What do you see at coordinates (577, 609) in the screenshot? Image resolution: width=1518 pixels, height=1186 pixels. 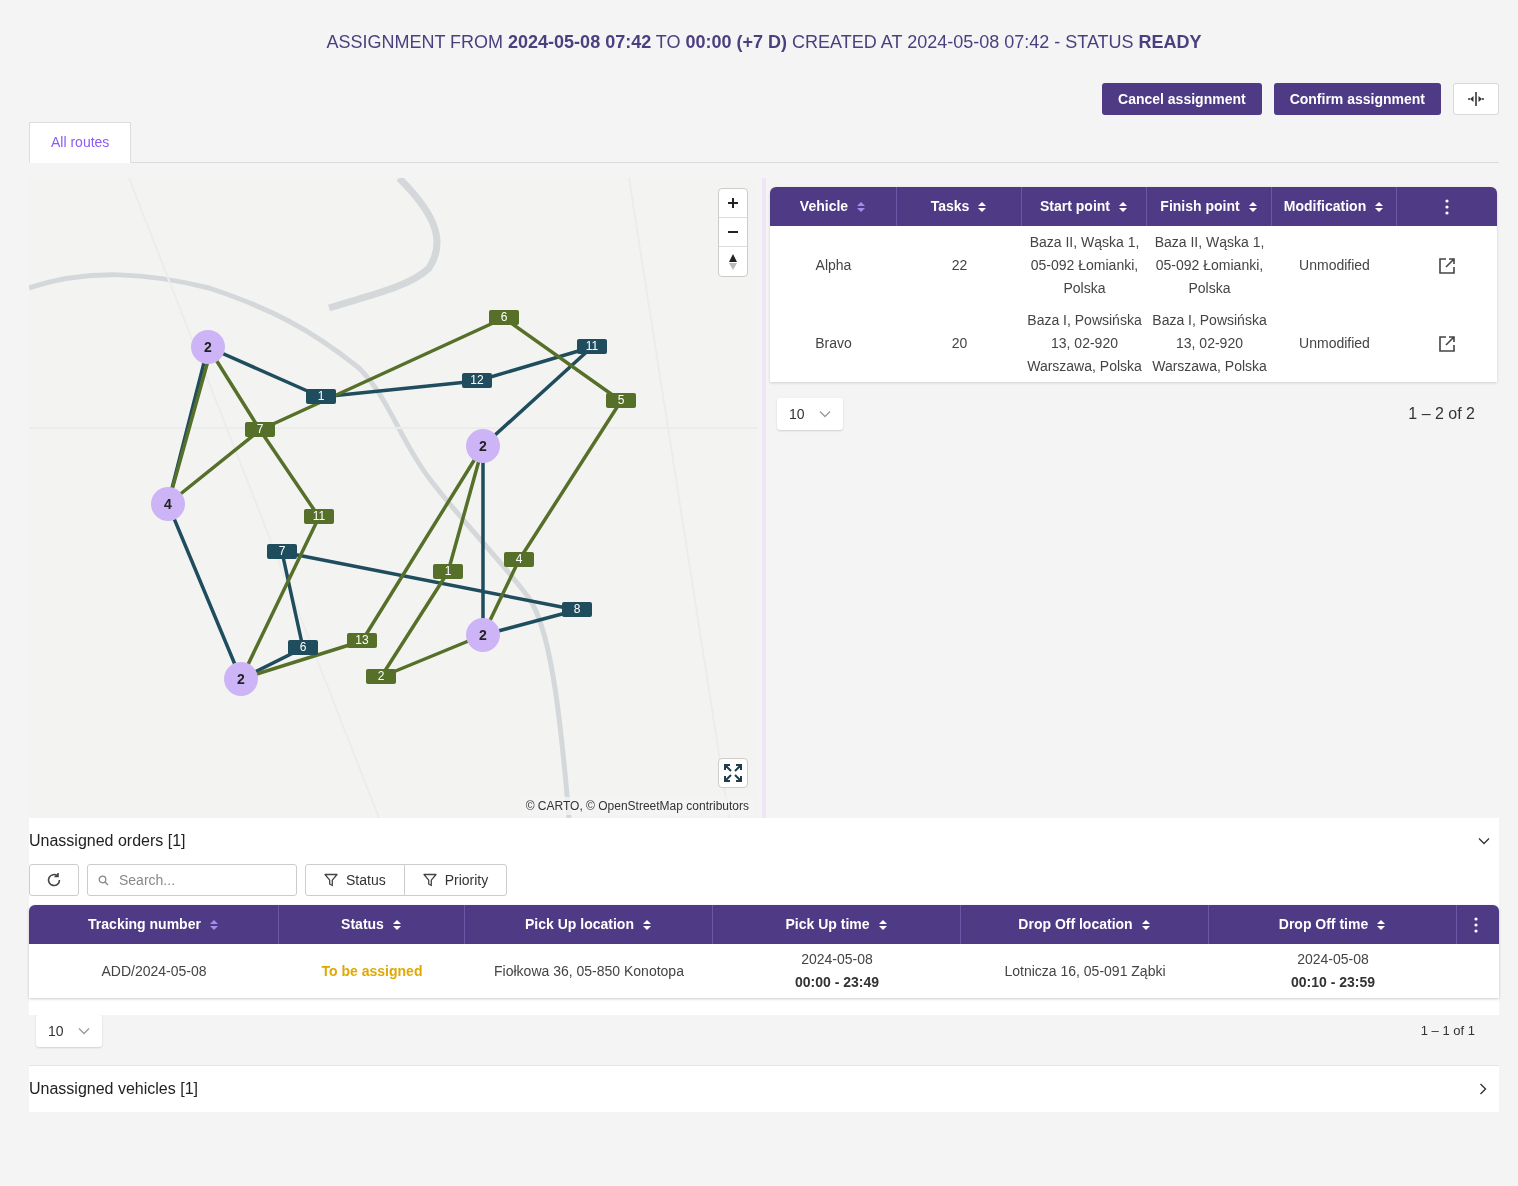 I see `stop-marker: 8` at bounding box center [577, 609].